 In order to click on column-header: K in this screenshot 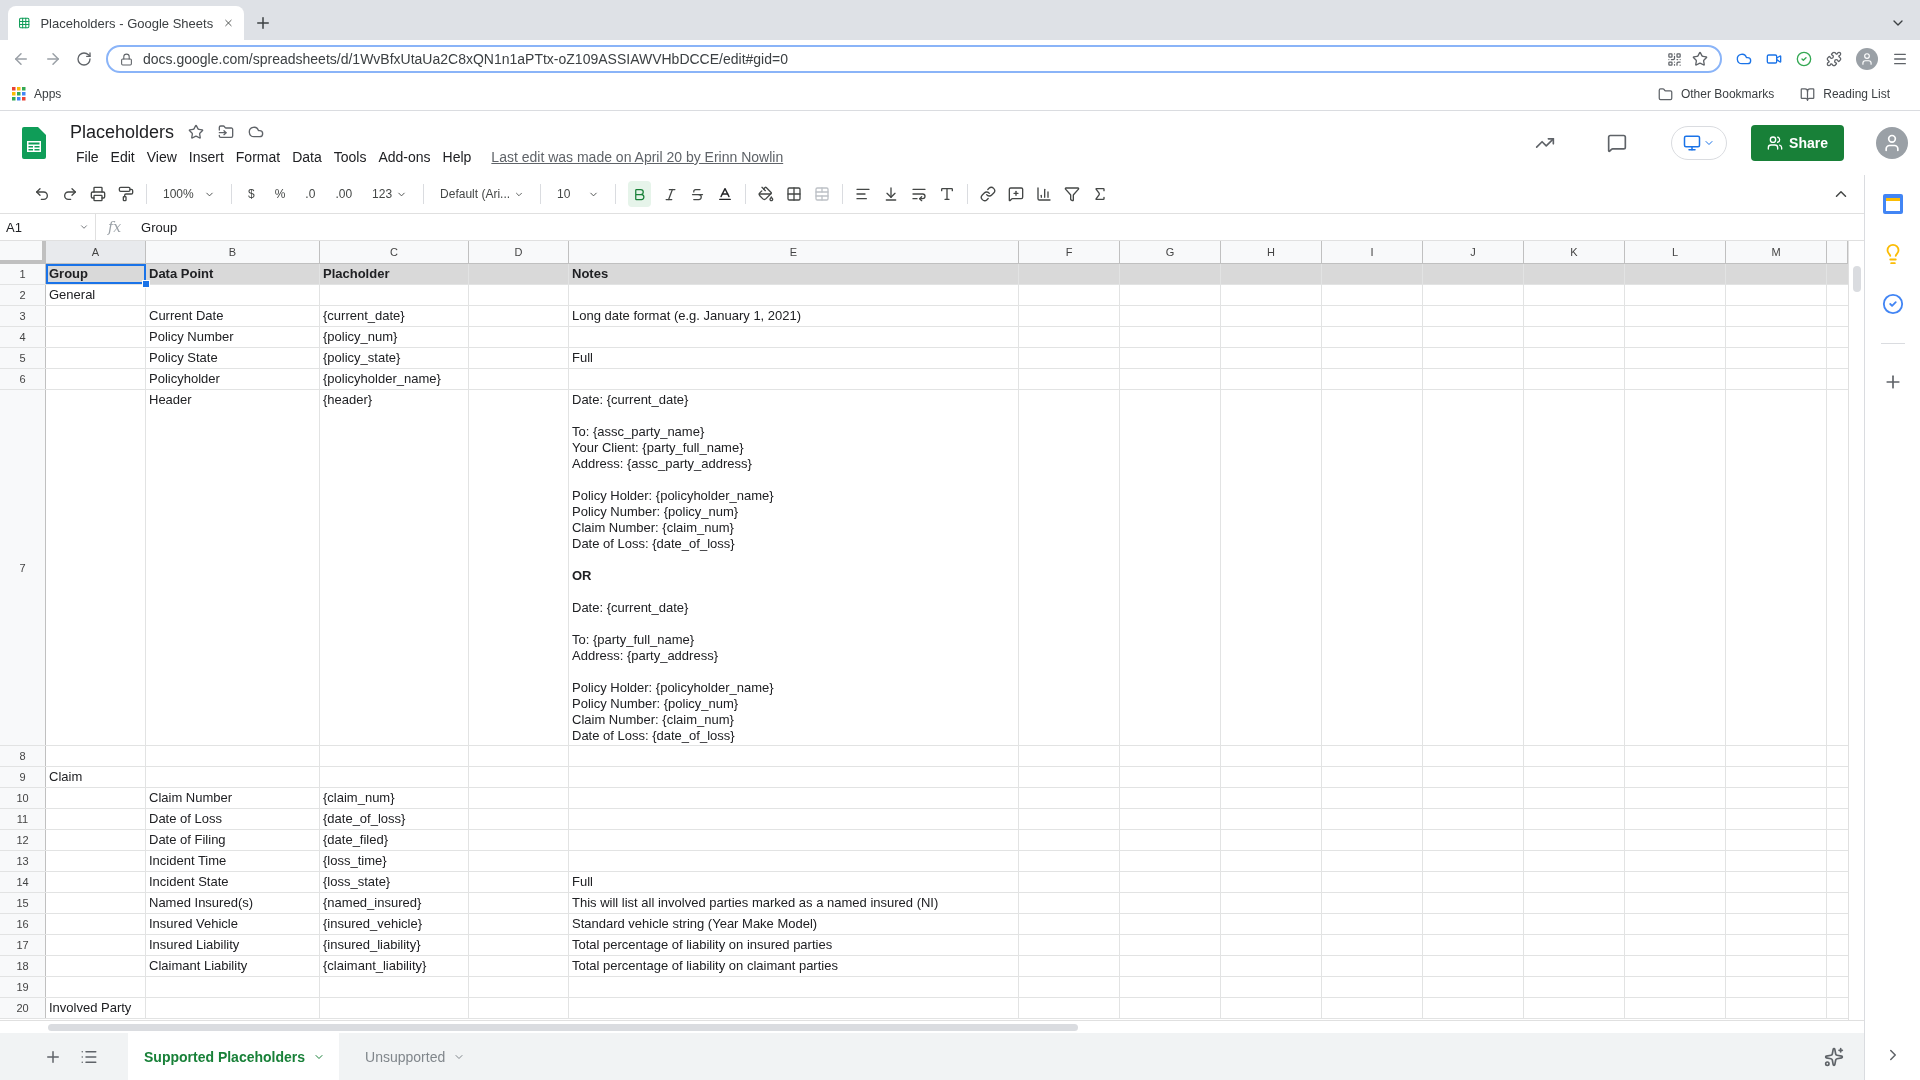, I will do `click(1574, 252)`.